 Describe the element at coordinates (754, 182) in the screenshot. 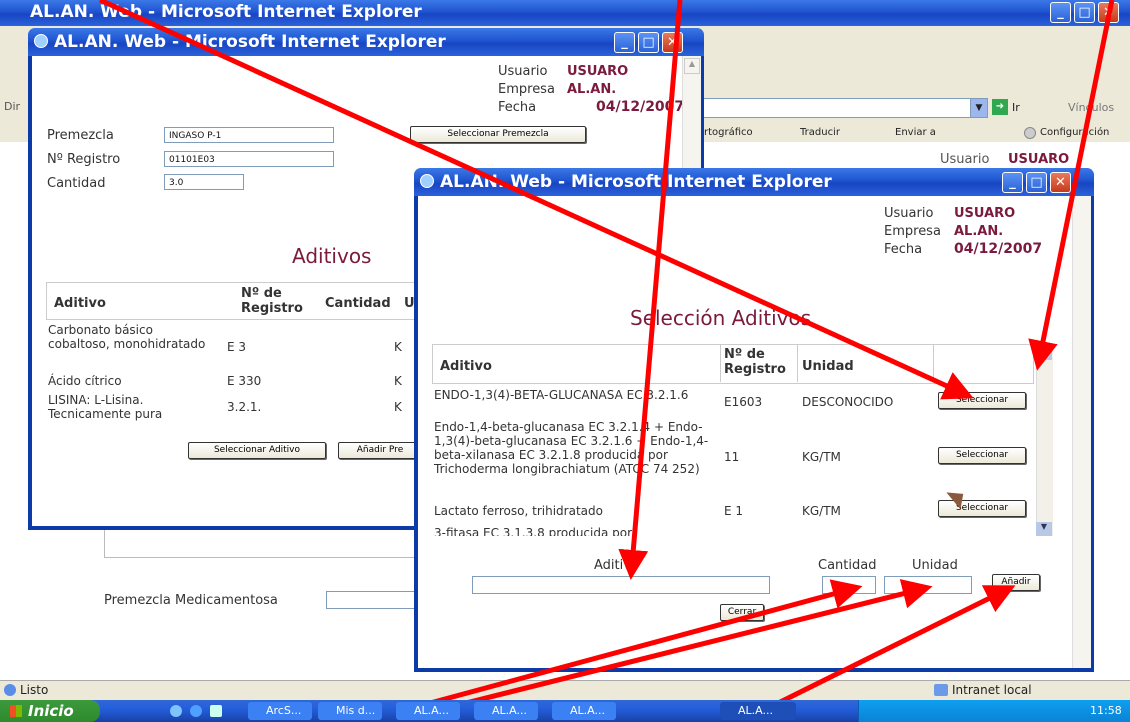

I see `window2-titlebar: AL.AN. Web - Microsoft Internet Explorer` at that location.